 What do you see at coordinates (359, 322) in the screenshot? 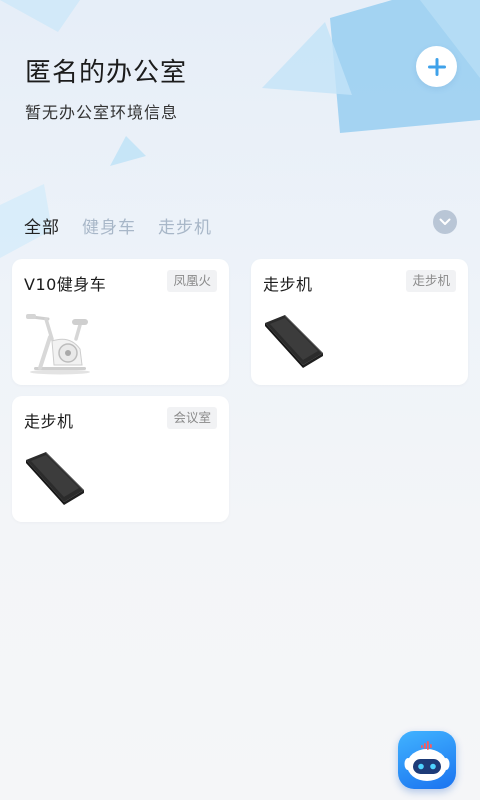
I see `device-card: 走步机 走步机` at bounding box center [359, 322].